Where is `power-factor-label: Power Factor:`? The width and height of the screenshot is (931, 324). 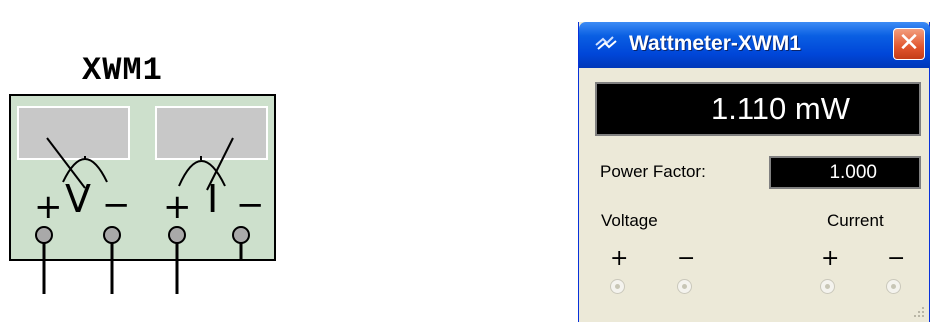
power-factor-label: Power Factor: is located at coordinates (653, 171).